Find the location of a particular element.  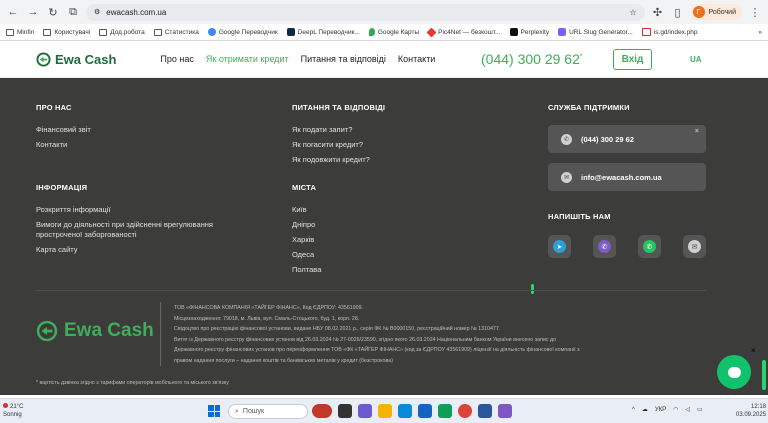

nav-item: Питання та відповіді is located at coordinates (343, 59).